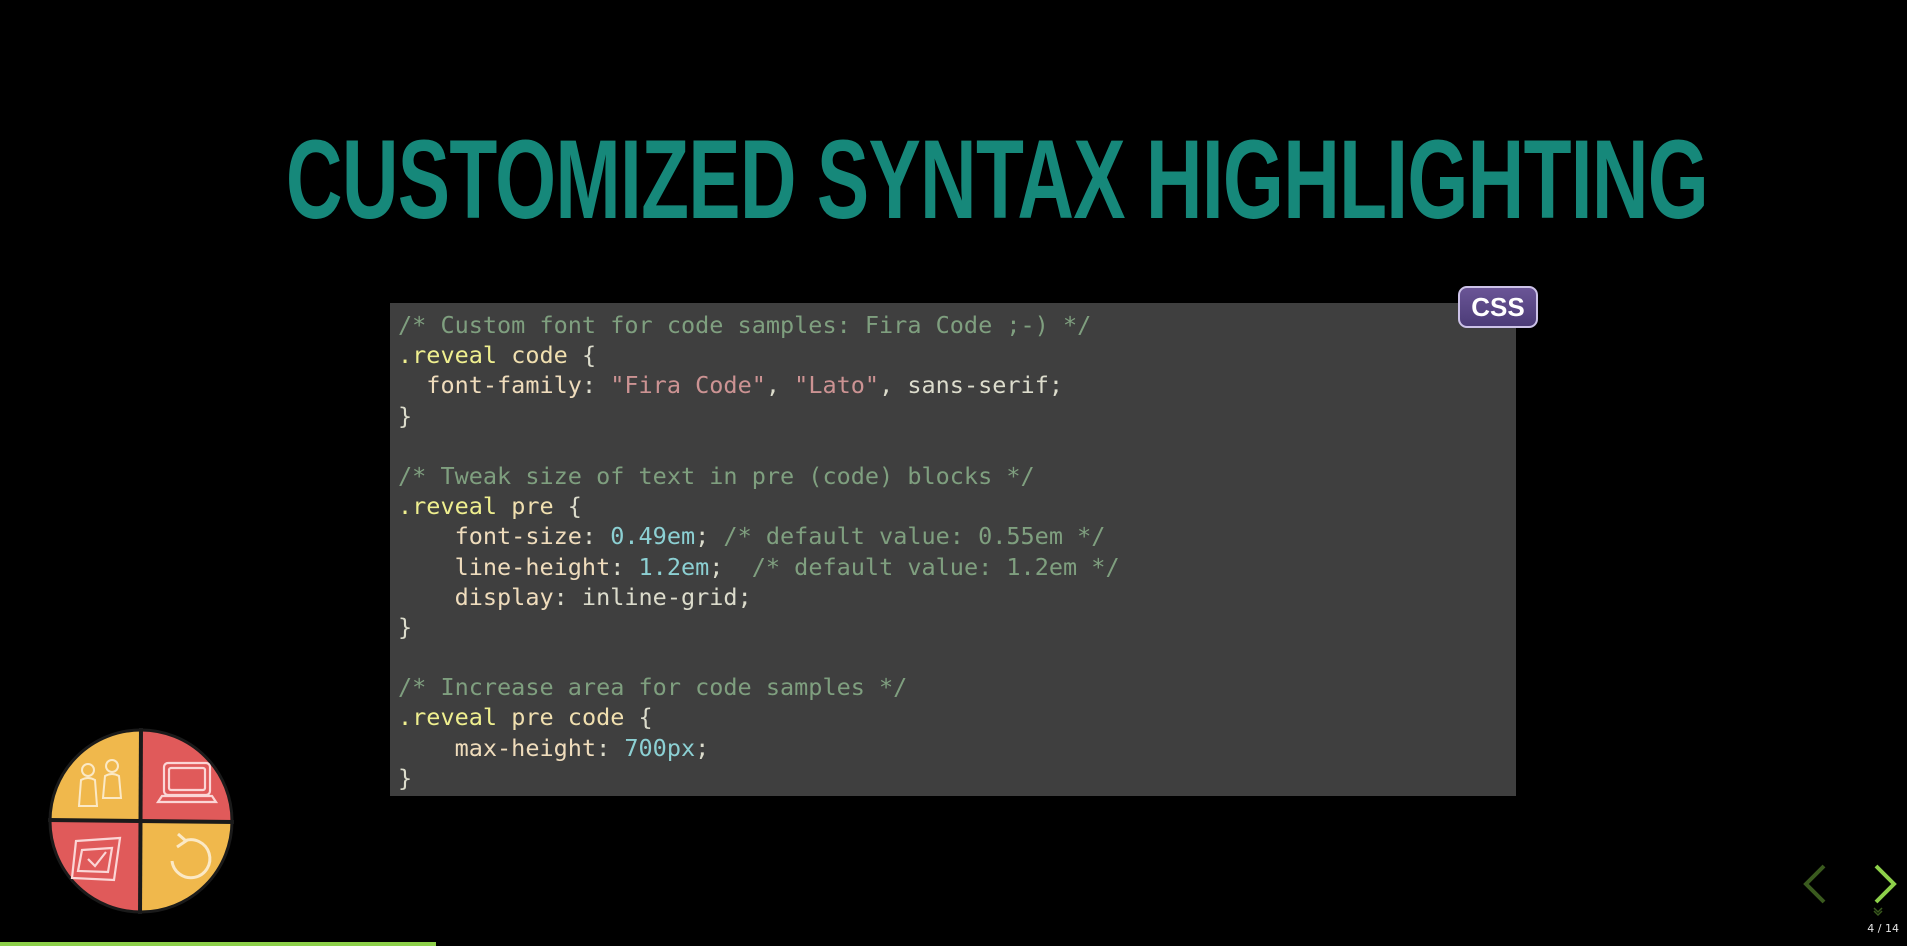 The image size is (1907, 946). What do you see at coordinates (218, 944) in the screenshot?
I see `progress-fill` at bounding box center [218, 944].